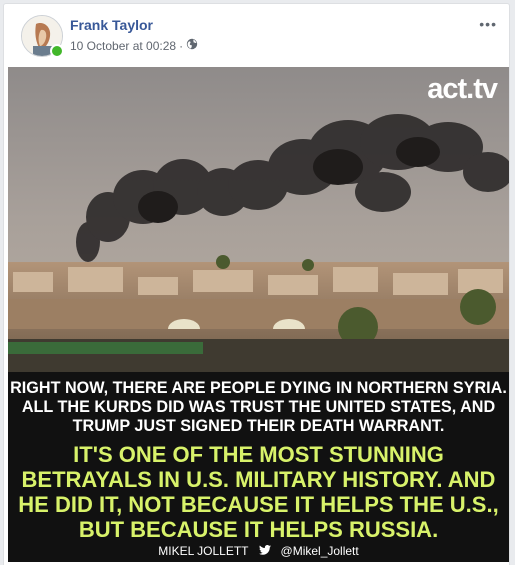 The width and height of the screenshot is (515, 565). I want to click on globe-icon, so click(192, 45).